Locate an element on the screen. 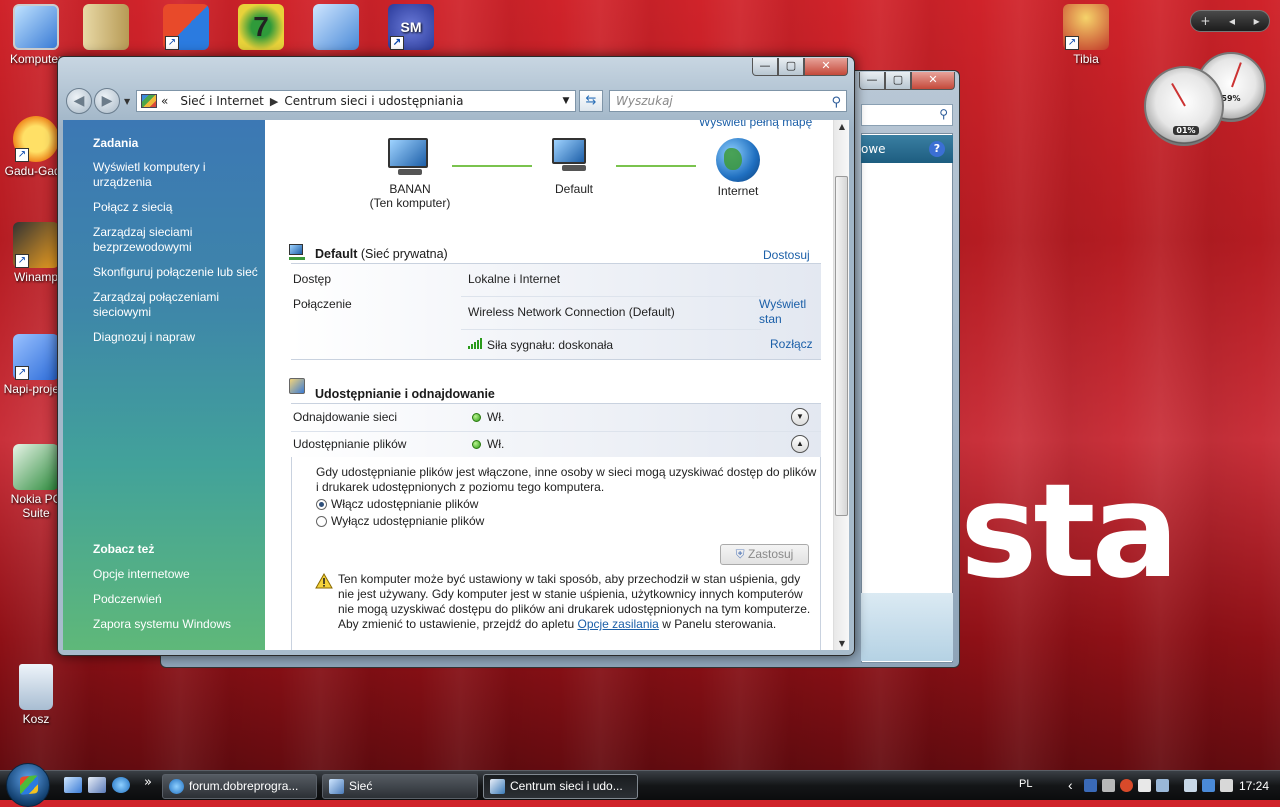 This screenshot has height=807, width=1280. network-tray-icon is located at coordinates (1190, 785).